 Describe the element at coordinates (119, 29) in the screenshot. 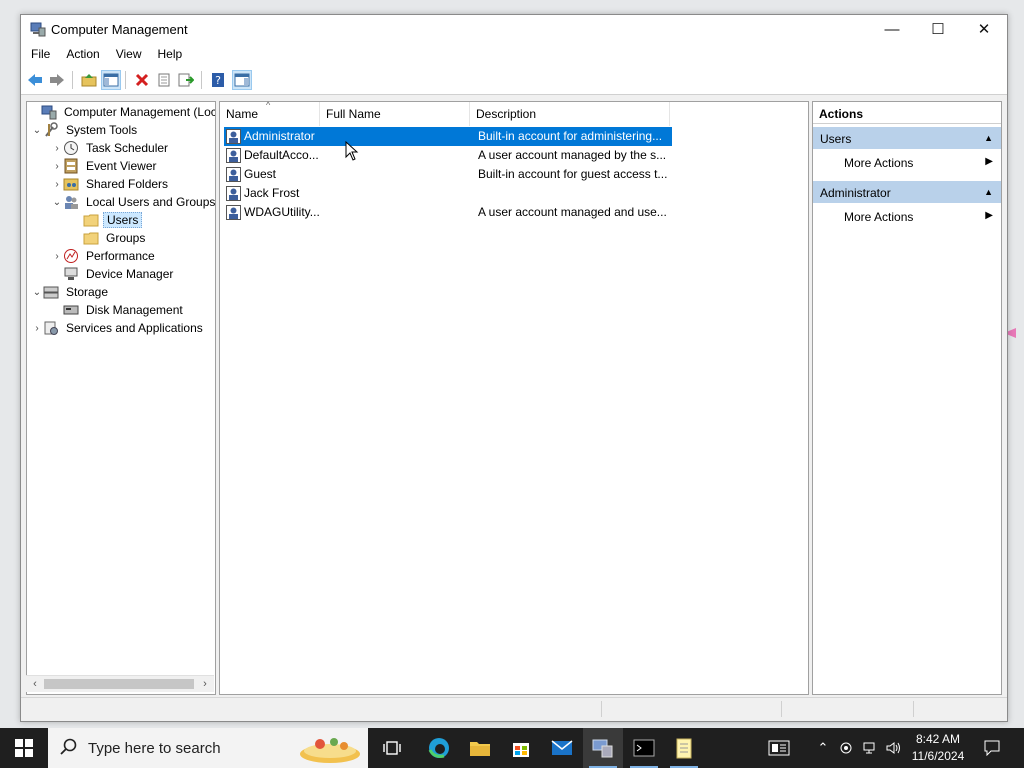

I see `window-title: Computer Management` at that location.